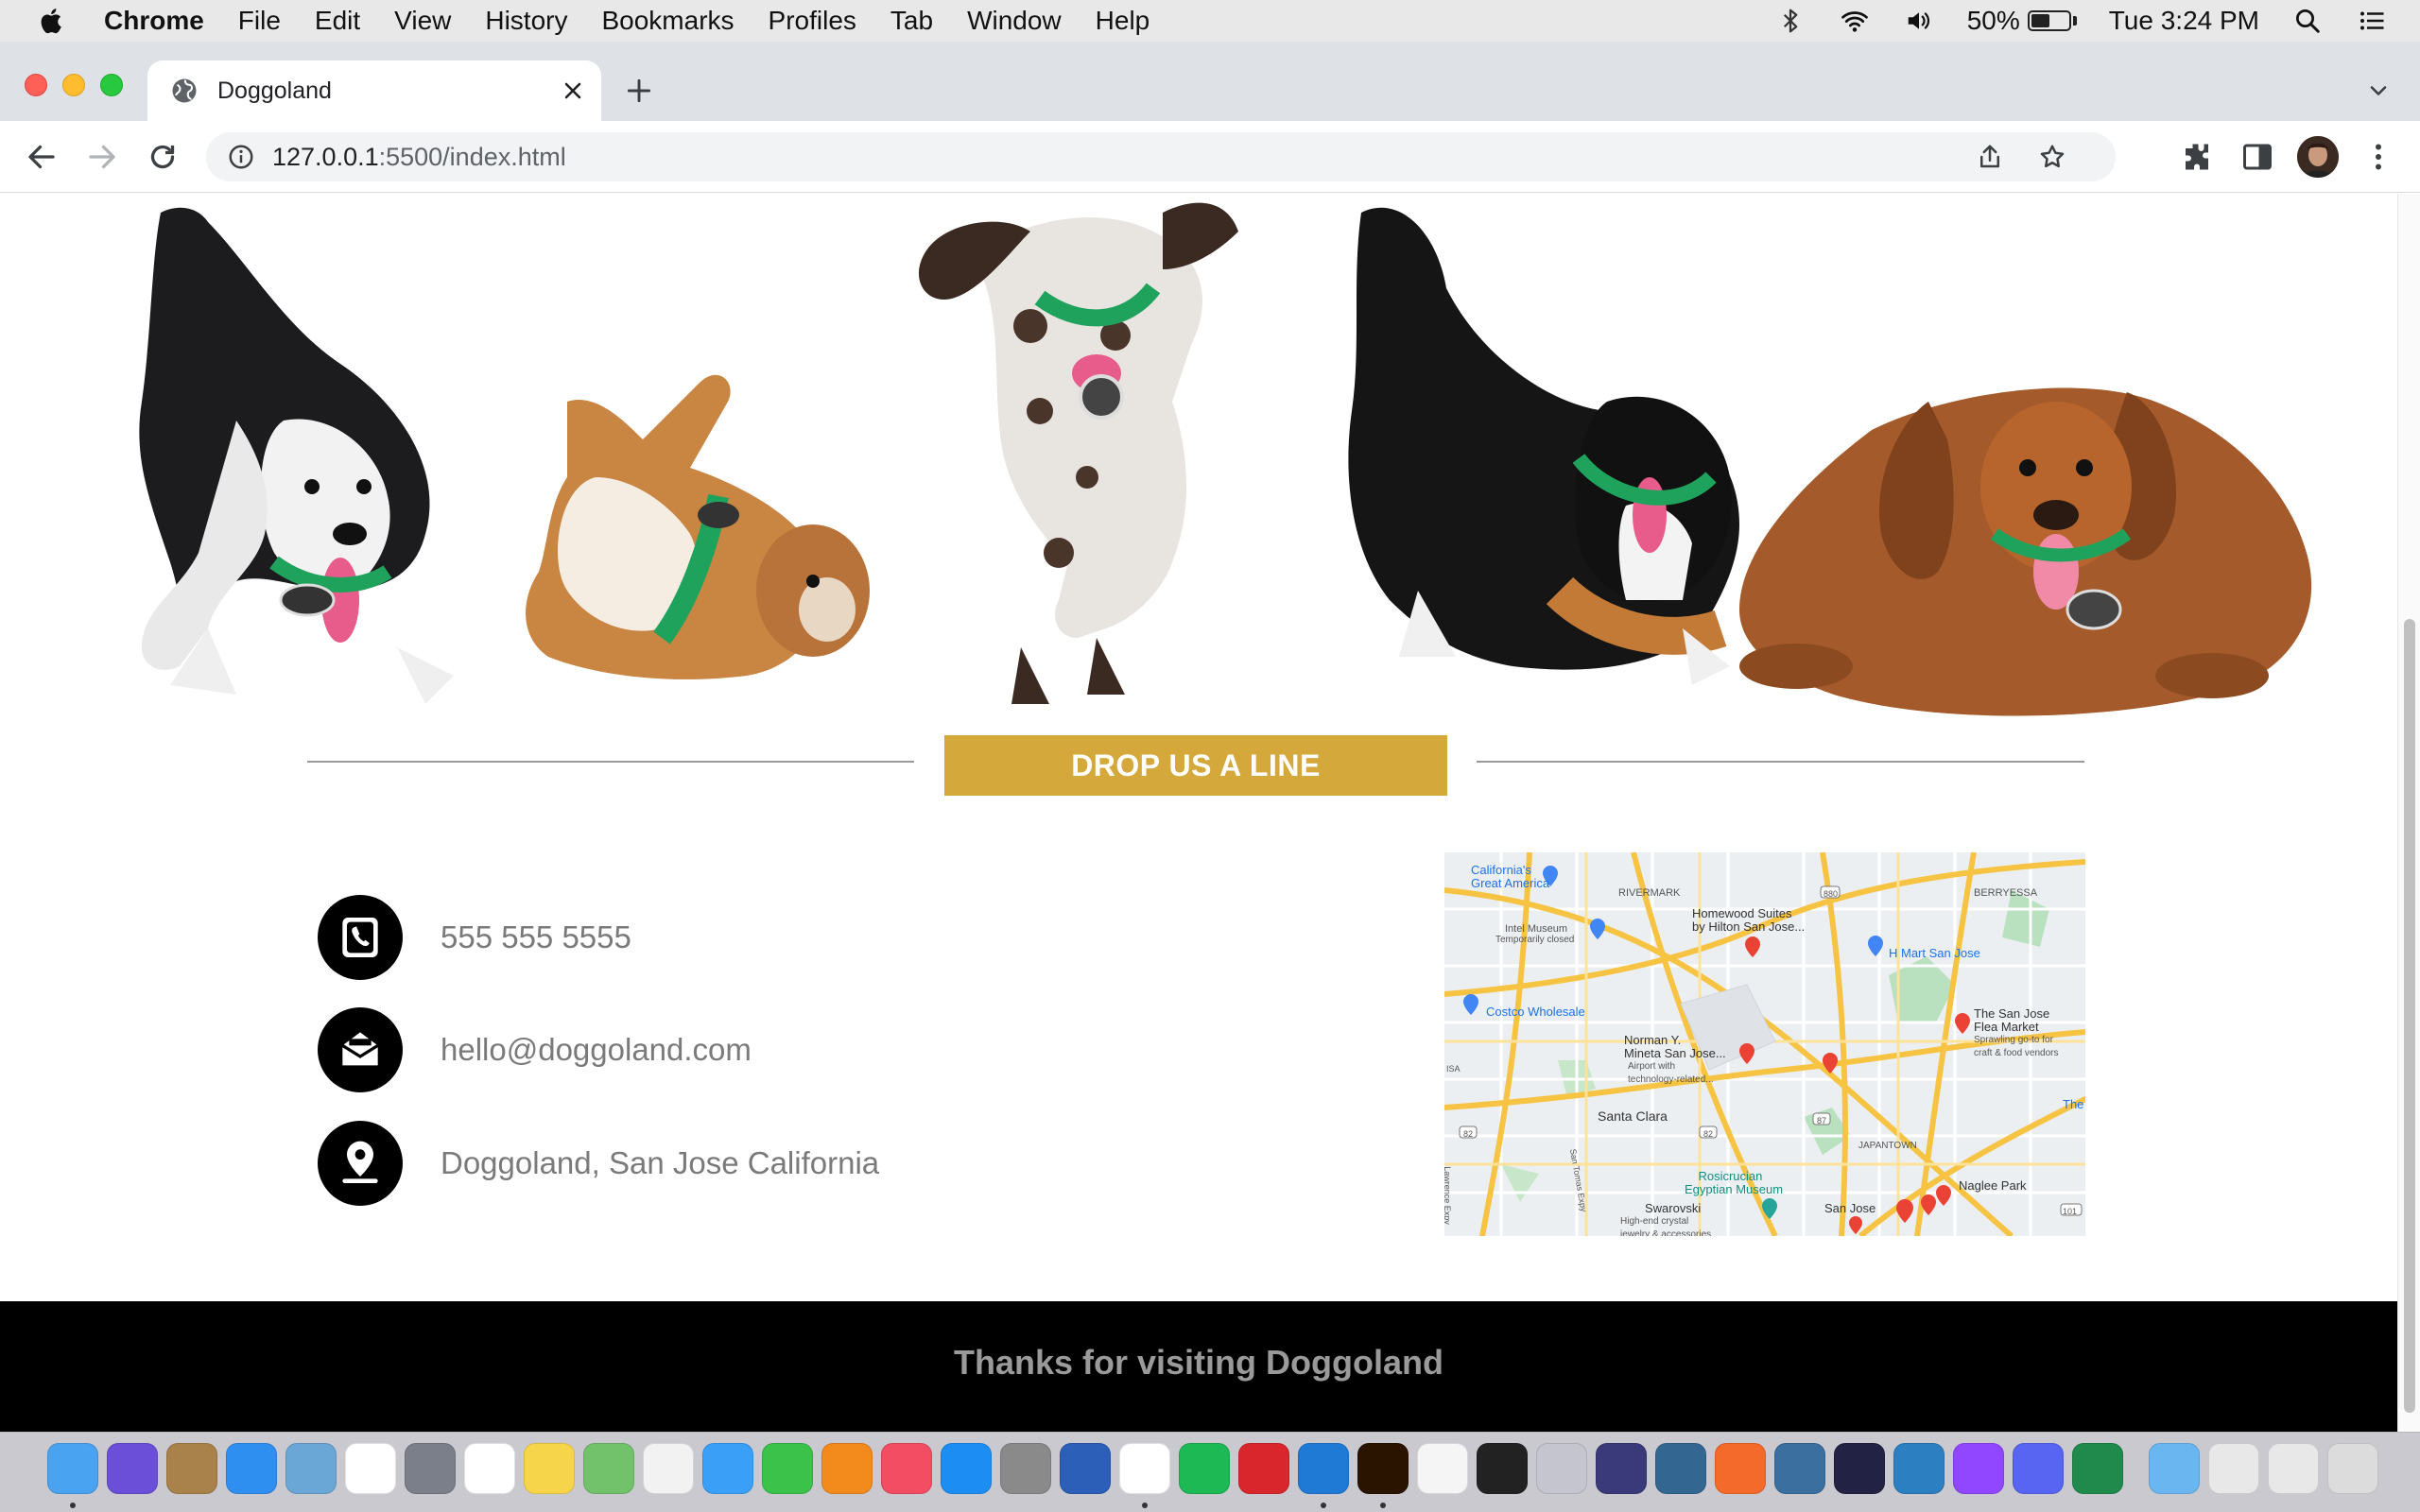 This screenshot has height=1512, width=2420. What do you see at coordinates (536, 937) in the screenshot?
I see `phone-text: 555 555 5555` at bounding box center [536, 937].